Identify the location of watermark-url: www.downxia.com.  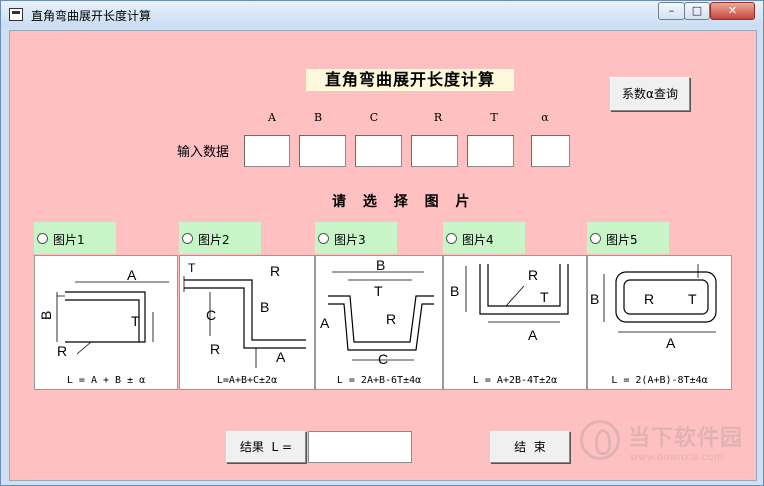
(677, 457).